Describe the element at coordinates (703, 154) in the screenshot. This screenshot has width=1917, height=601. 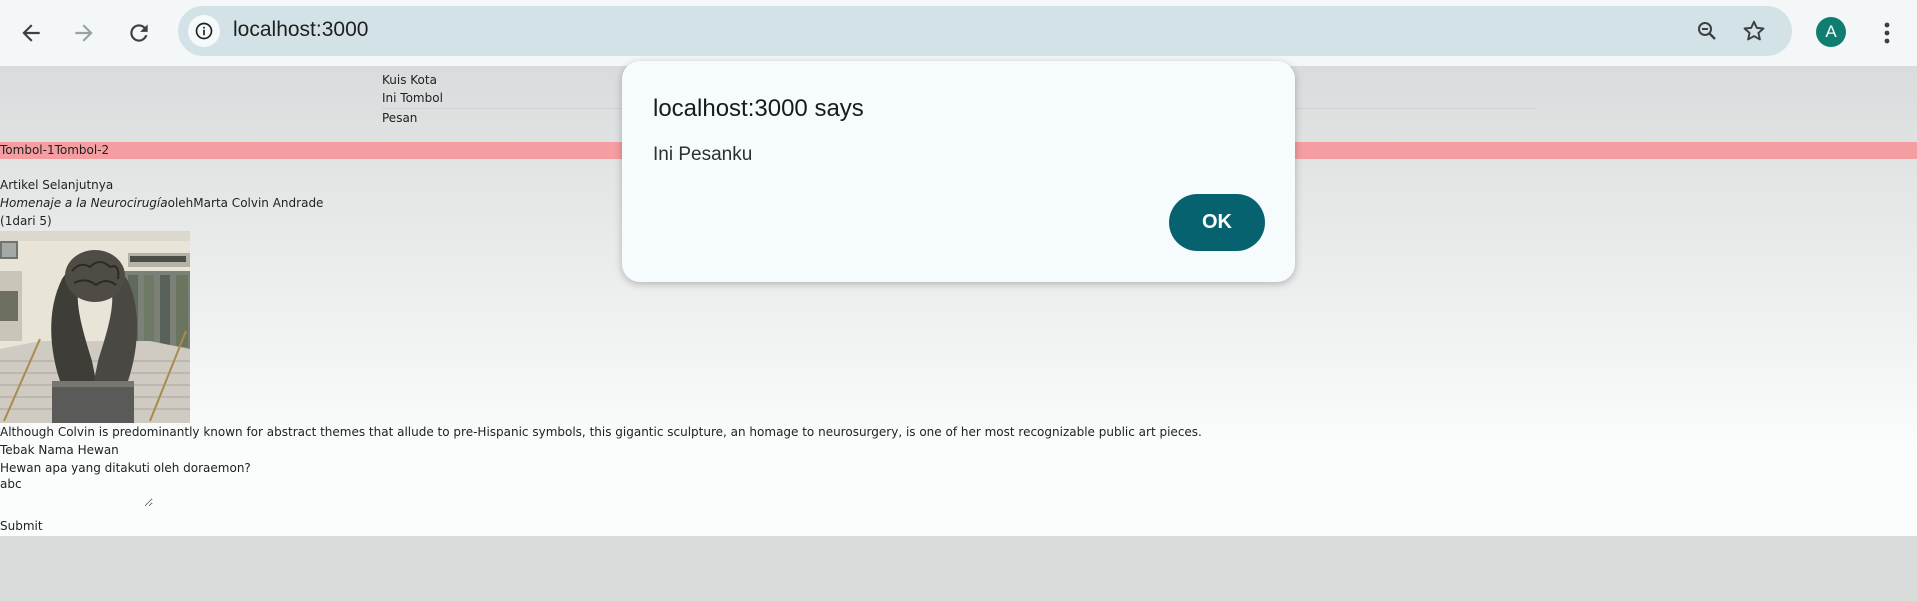
I see `dialog-message: Ini Pesanku` at that location.